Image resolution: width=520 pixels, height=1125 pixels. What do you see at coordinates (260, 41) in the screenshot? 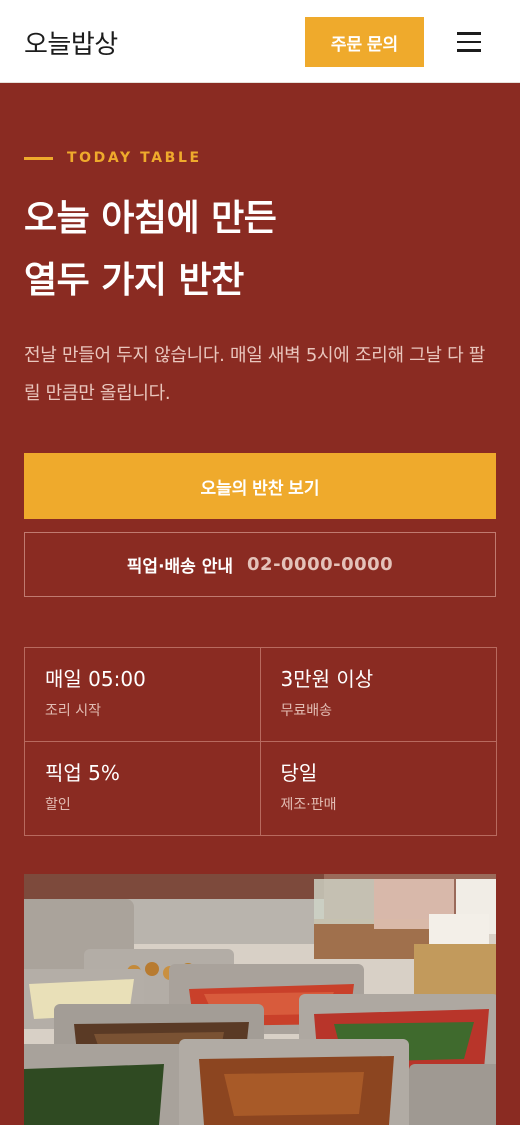
I see `site-header: 오늘밥상 주문 문의` at bounding box center [260, 41].